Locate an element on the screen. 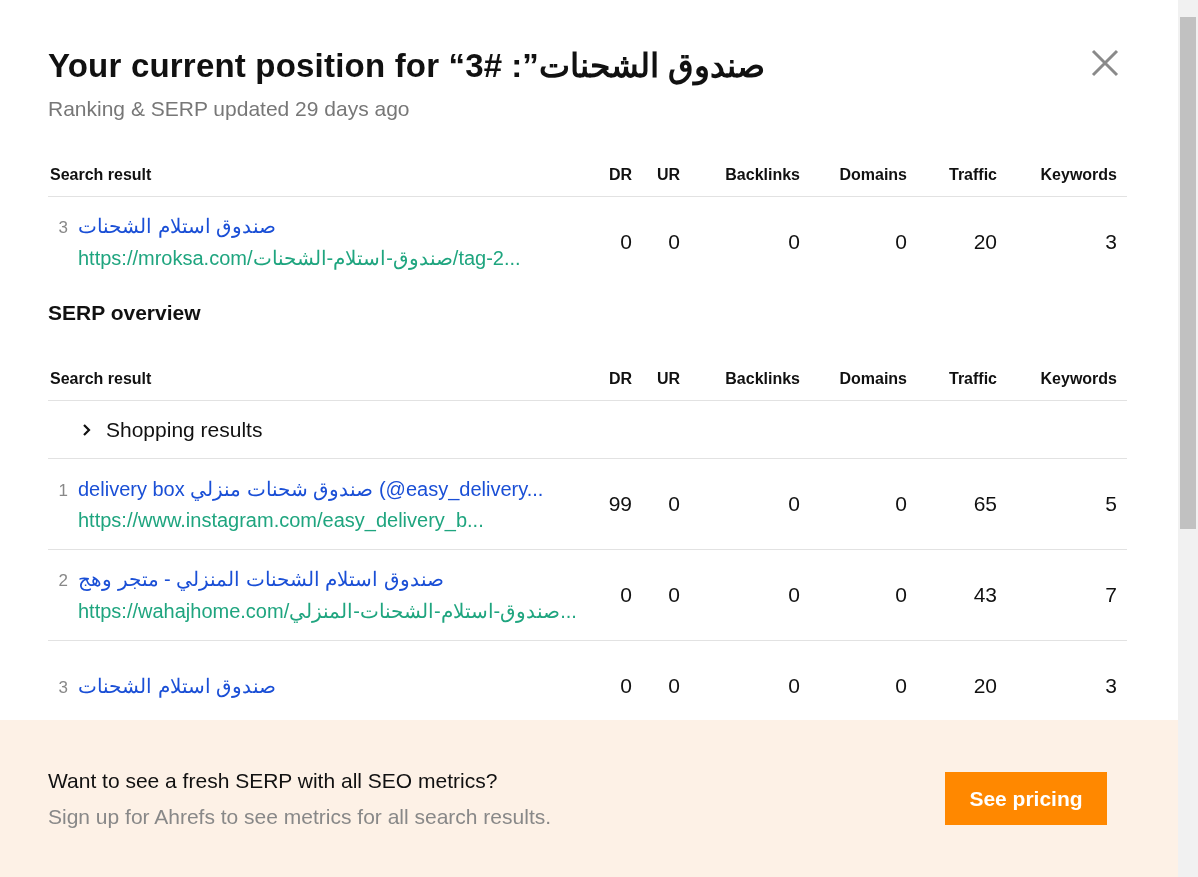  shopping-results-toggle: Shopping results is located at coordinates (155, 429).